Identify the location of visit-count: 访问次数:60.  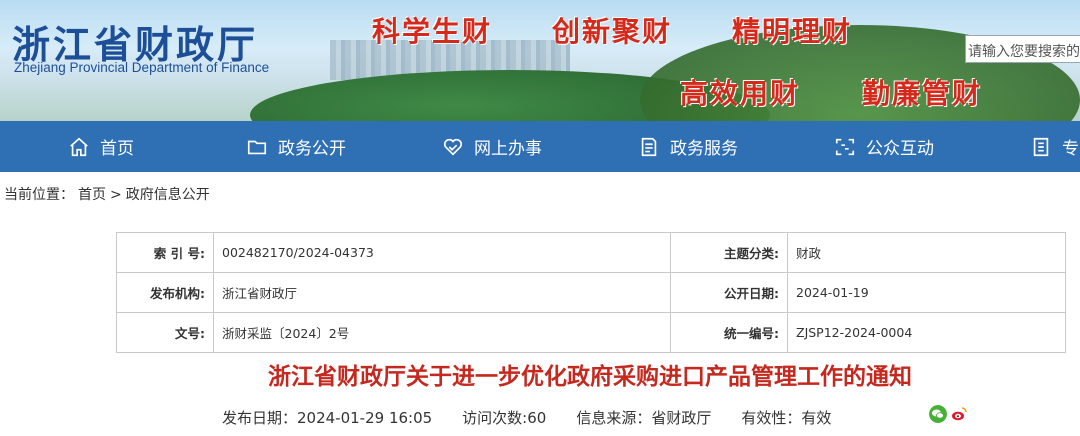
(504, 418).